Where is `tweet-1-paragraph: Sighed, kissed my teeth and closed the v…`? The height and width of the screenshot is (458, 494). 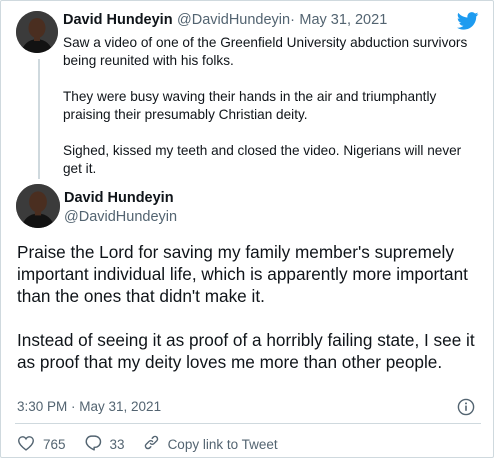
tweet-1-paragraph: Sighed, kissed my teeth and closed the v… is located at coordinates (262, 159).